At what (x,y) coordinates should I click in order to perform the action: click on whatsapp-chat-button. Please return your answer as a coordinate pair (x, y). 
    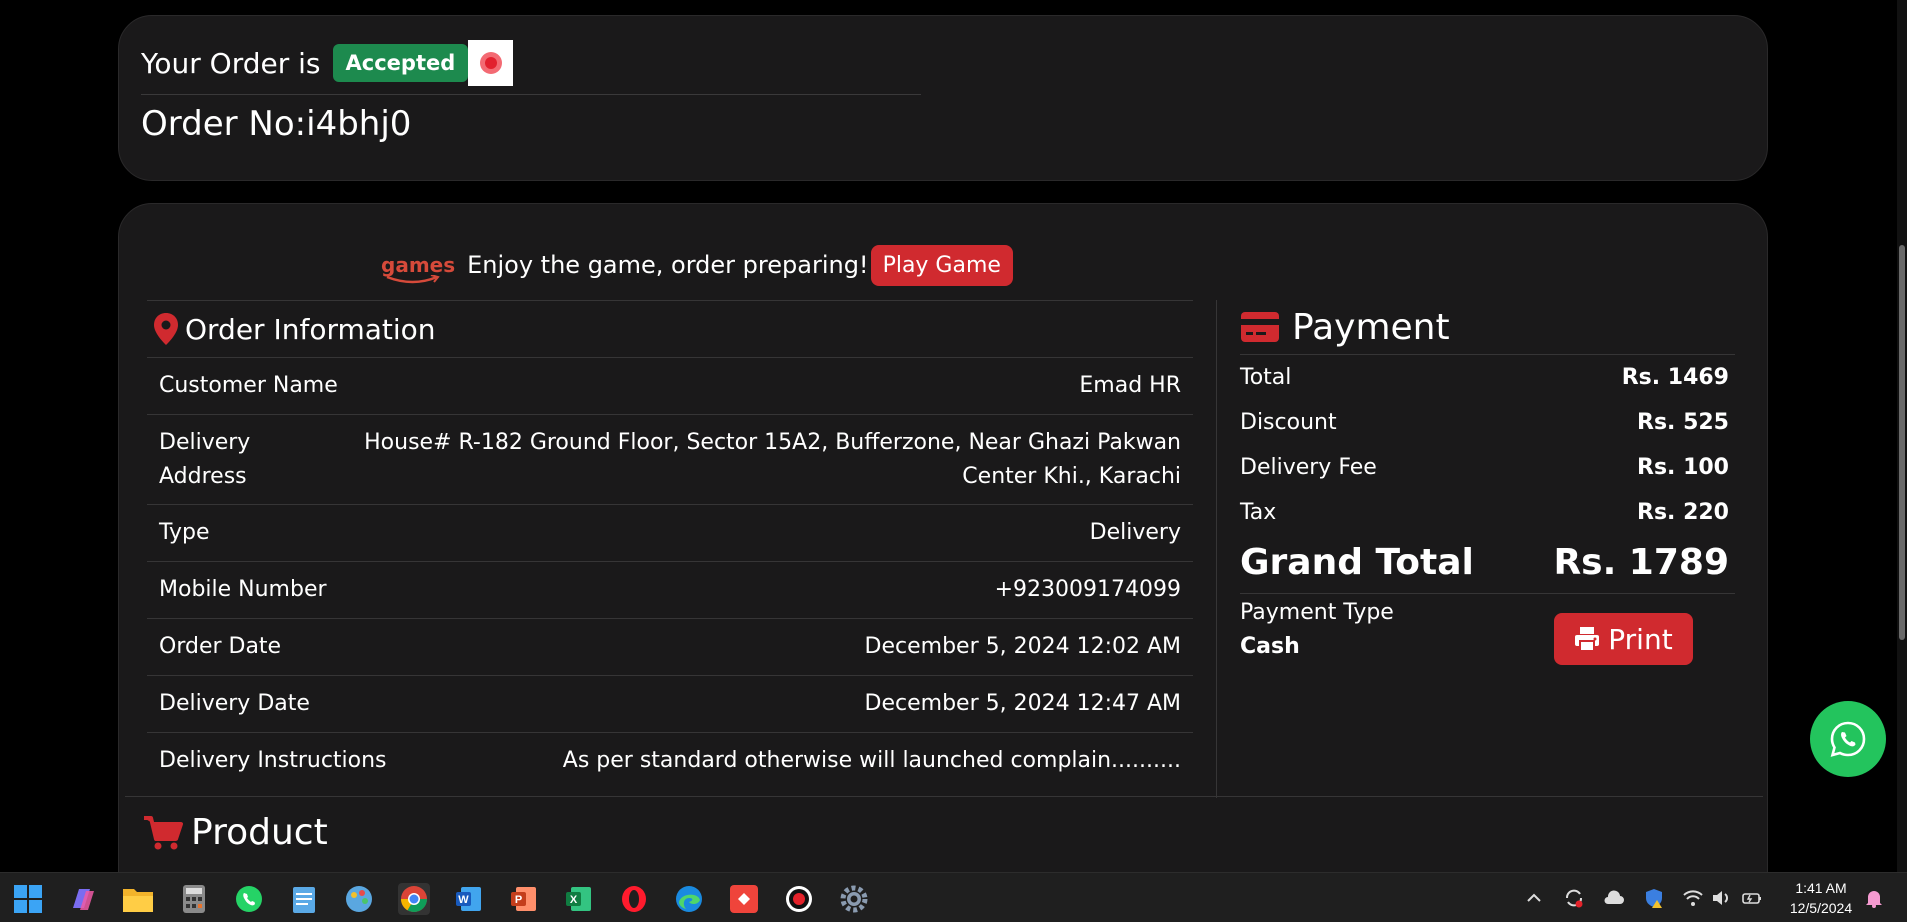
    Looking at the image, I should click on (1848, 739).